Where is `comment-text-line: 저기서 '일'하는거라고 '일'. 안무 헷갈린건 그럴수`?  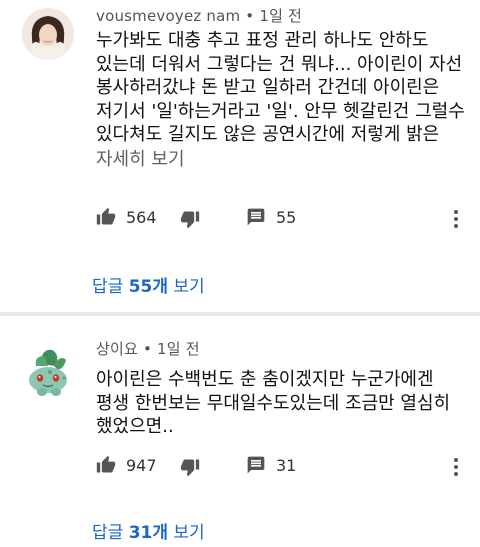 comment-text-line: 저기서 '일'하는거라고 '일'. 안무 헷갈린건 그럴수 is located at coordinates (280, 111).